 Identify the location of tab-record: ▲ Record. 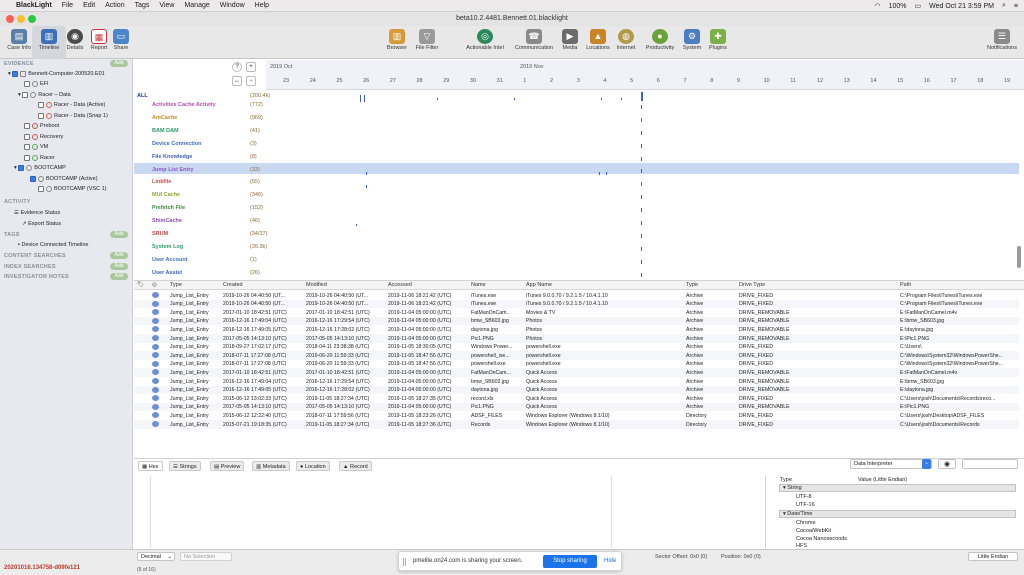
(355, 466).